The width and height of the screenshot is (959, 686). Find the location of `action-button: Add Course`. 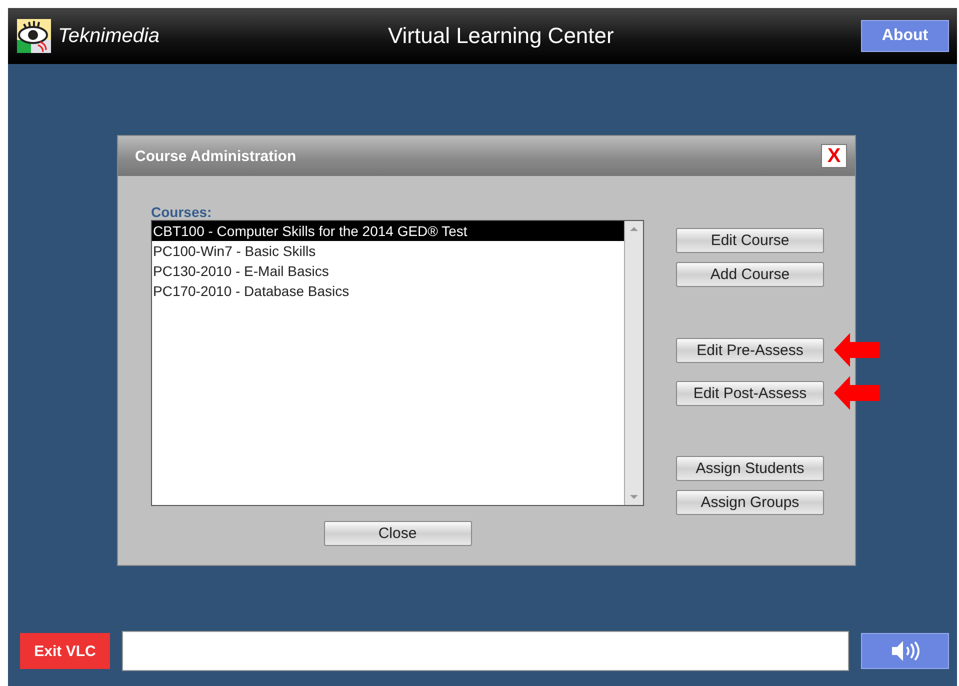

action-button: Add Course is located at coordinates (750, 274).